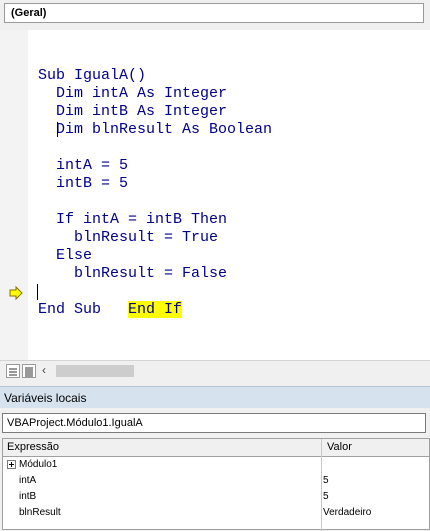 This screenshot has width=430, height=531. I want to click on scroll-left-icon: ‹, so click(44, 370).